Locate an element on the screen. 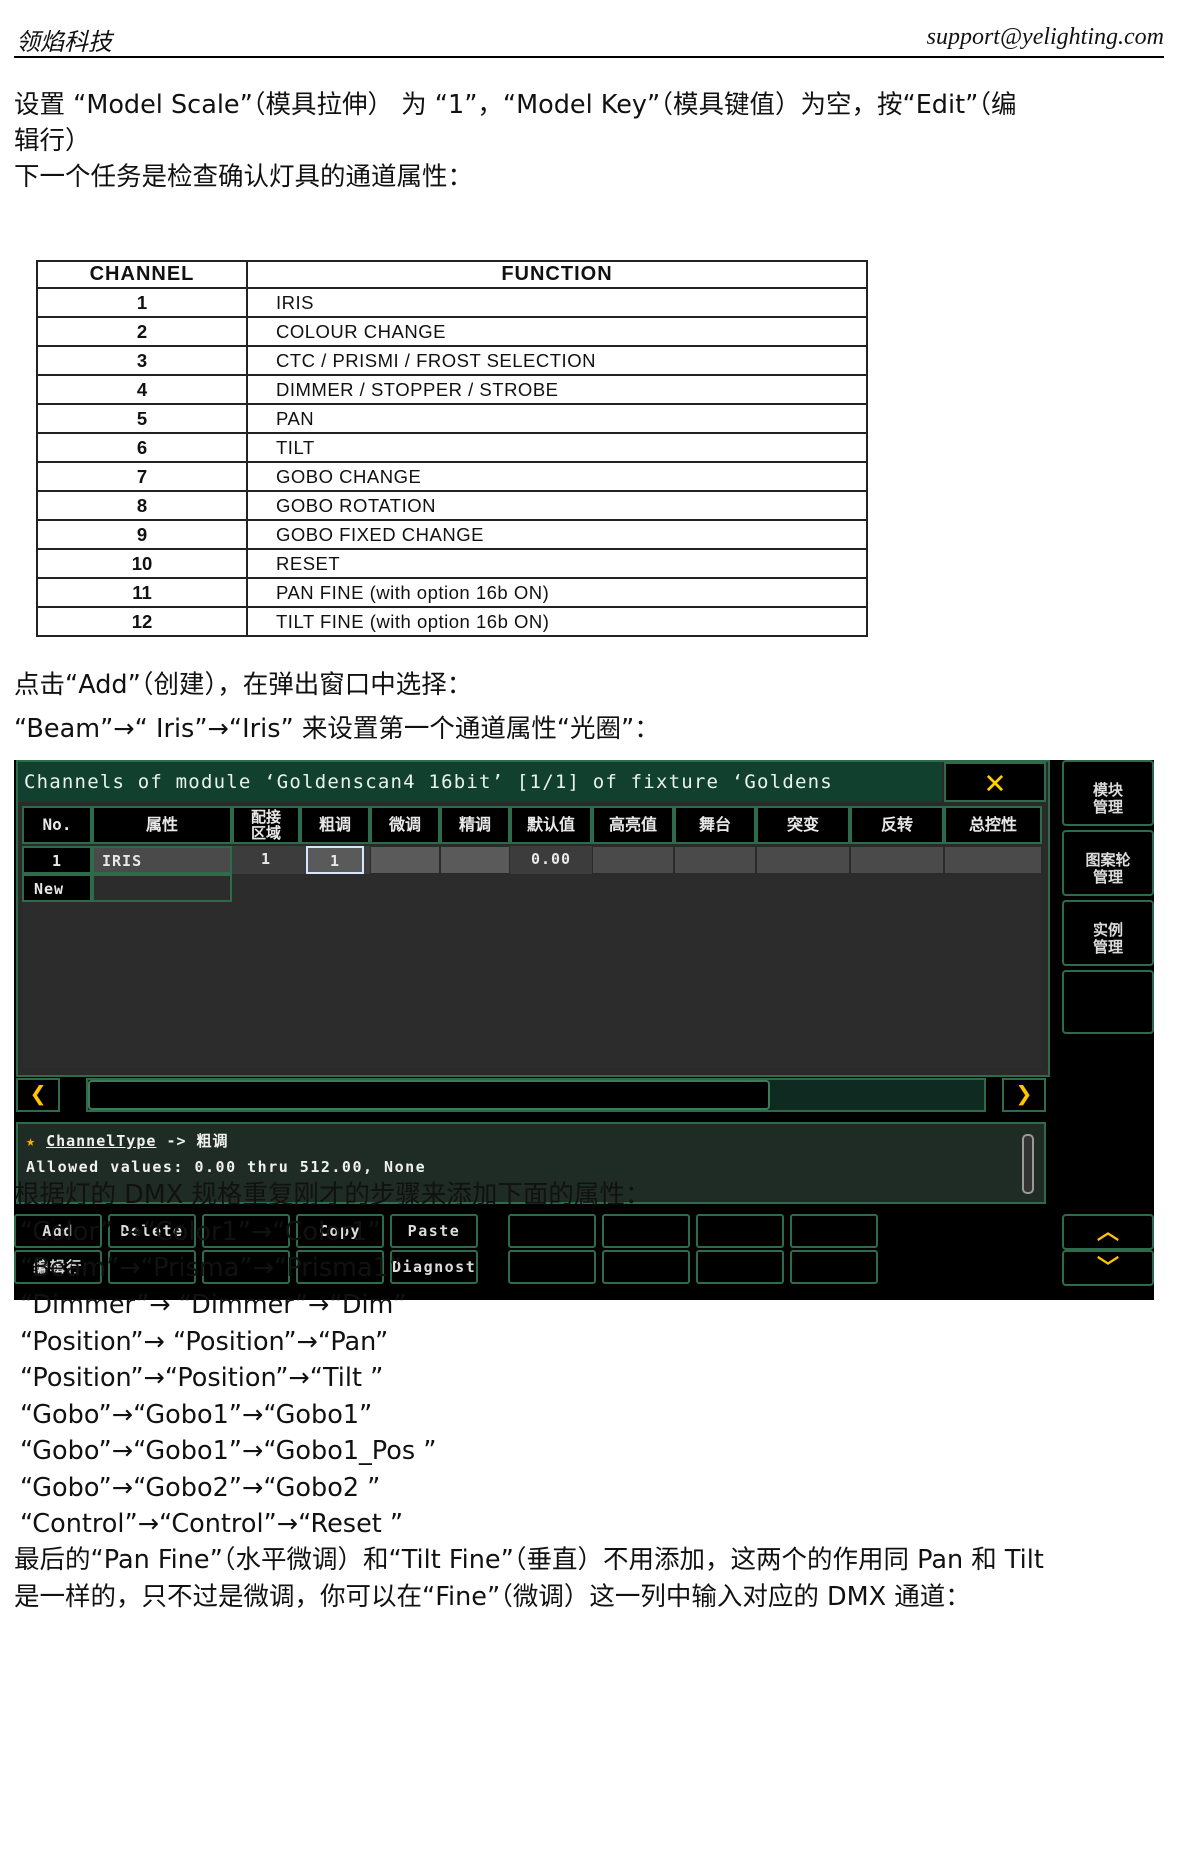 The width and height of the screenshot is (1185, 1869). col-header-ultra: 精调 is located at coordinates (475, 825).